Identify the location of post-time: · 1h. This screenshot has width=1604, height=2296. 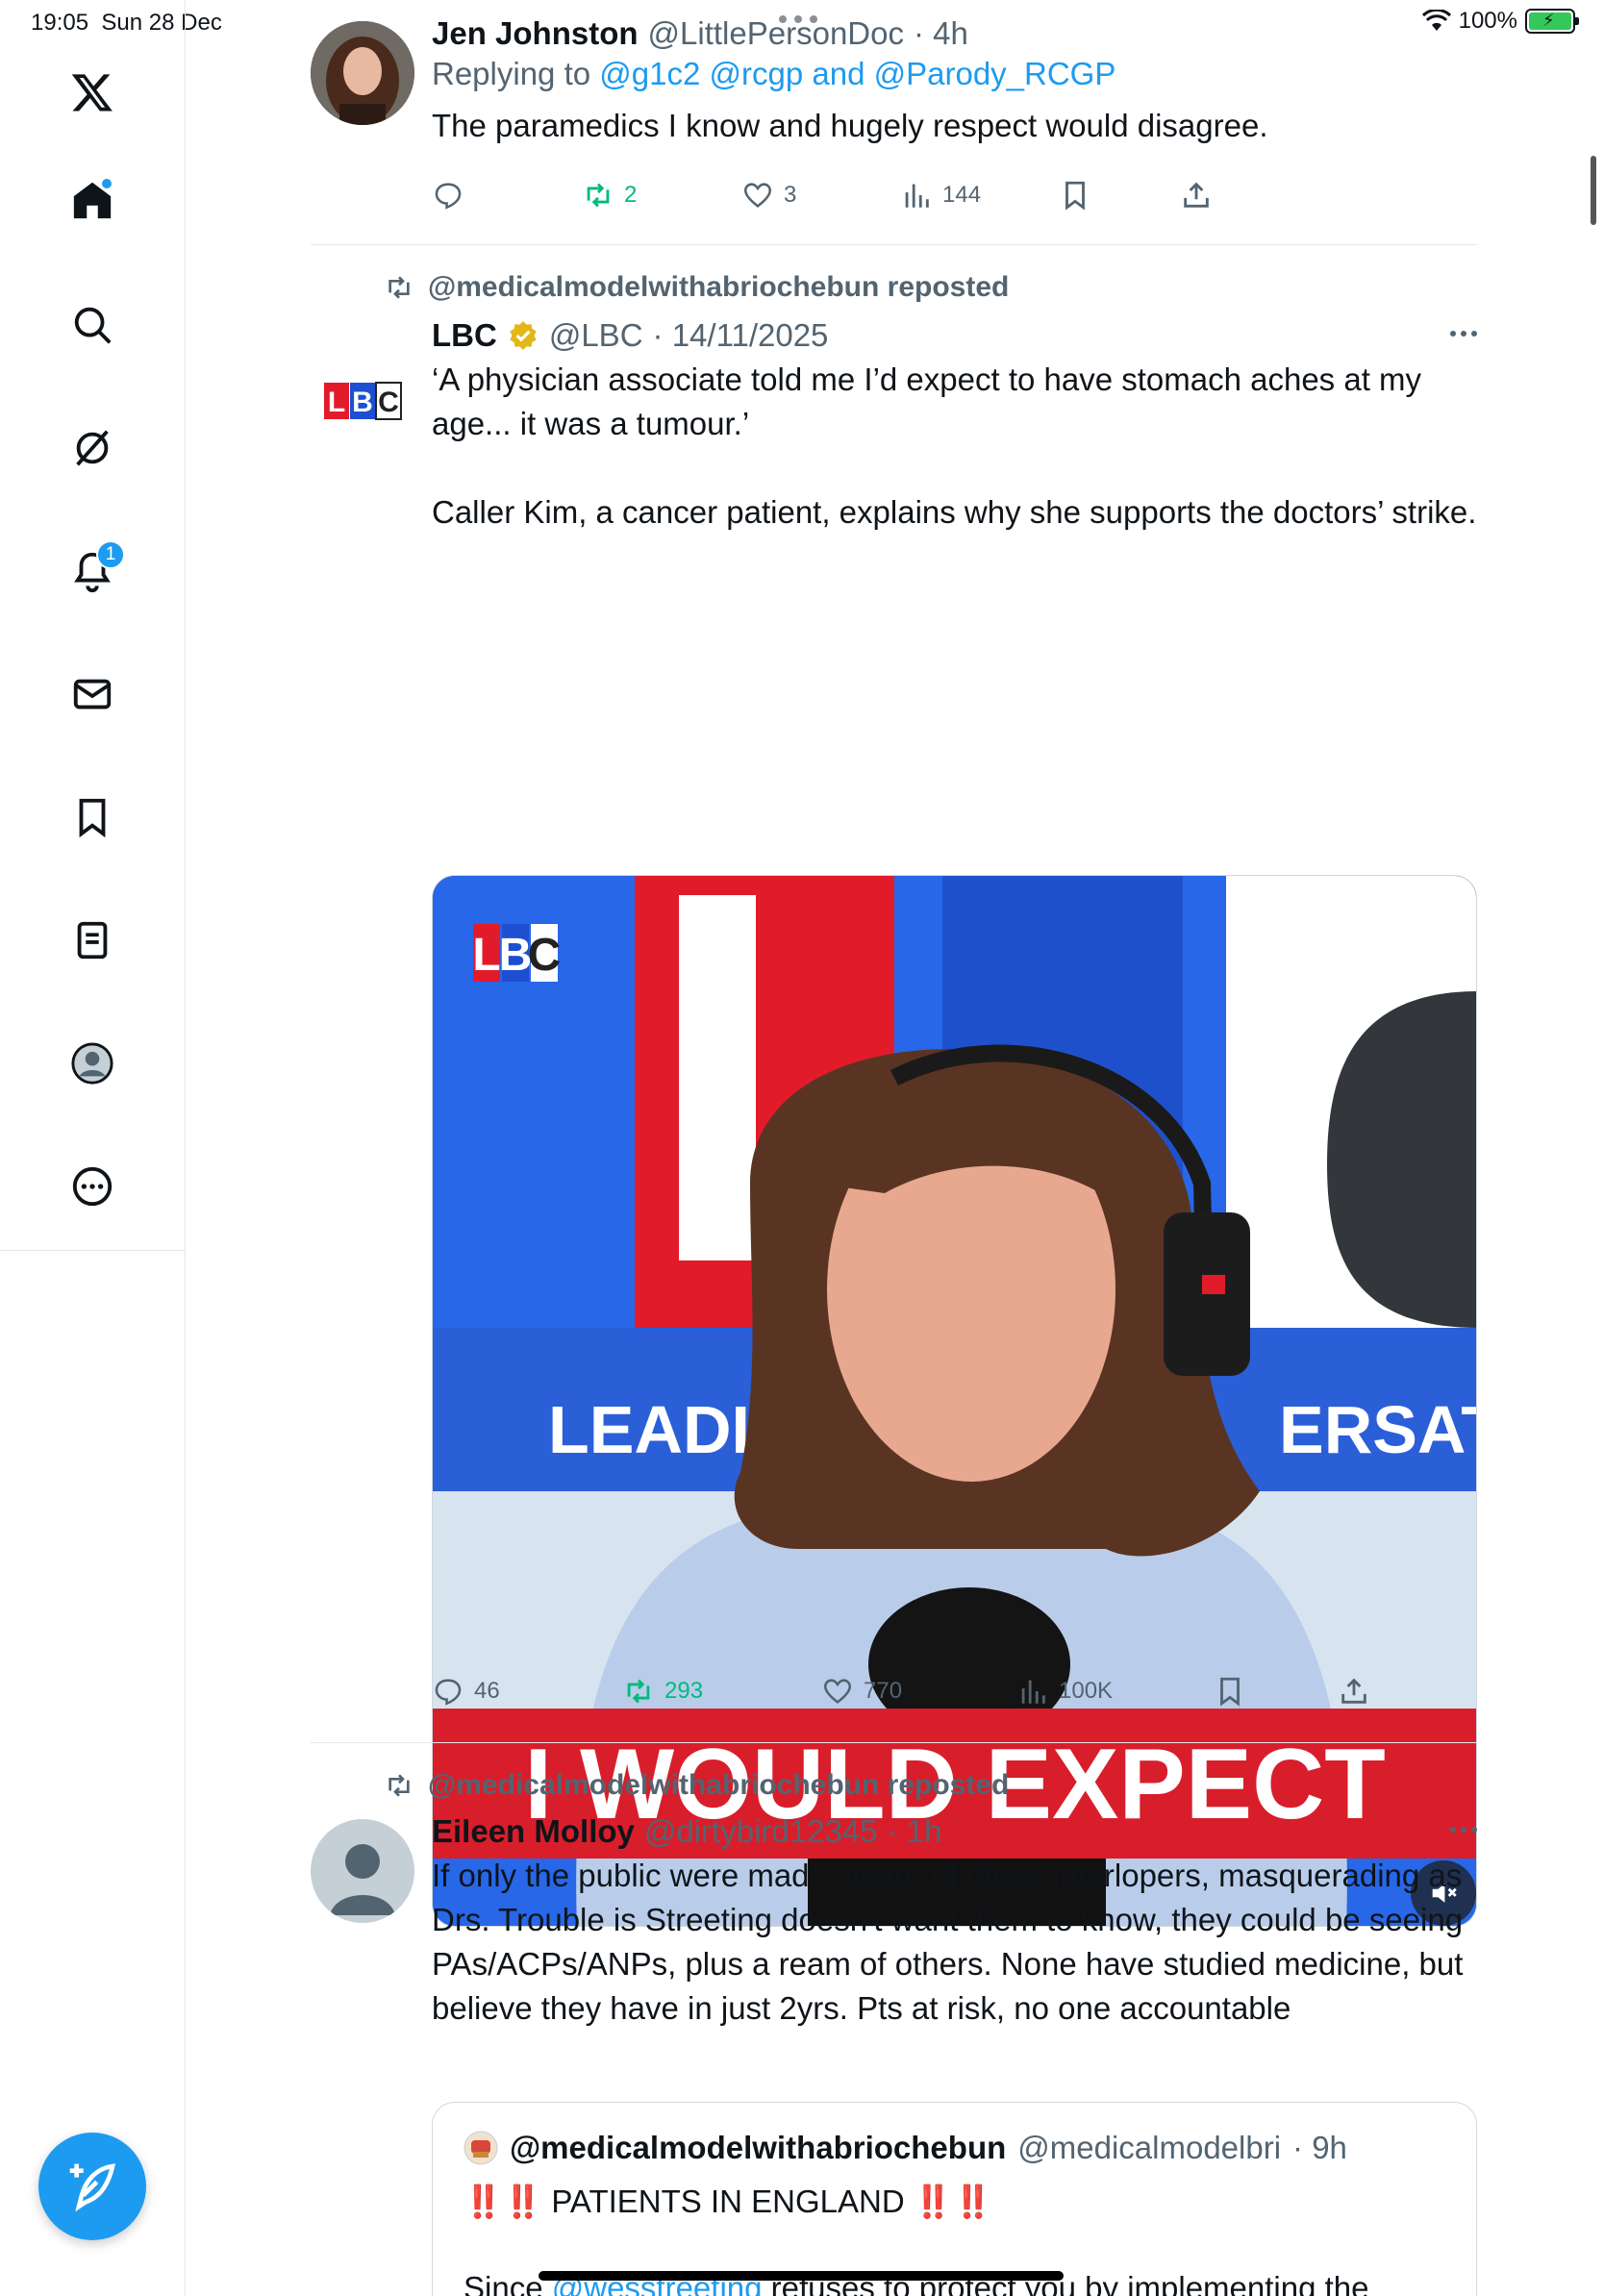
(914, 1831).